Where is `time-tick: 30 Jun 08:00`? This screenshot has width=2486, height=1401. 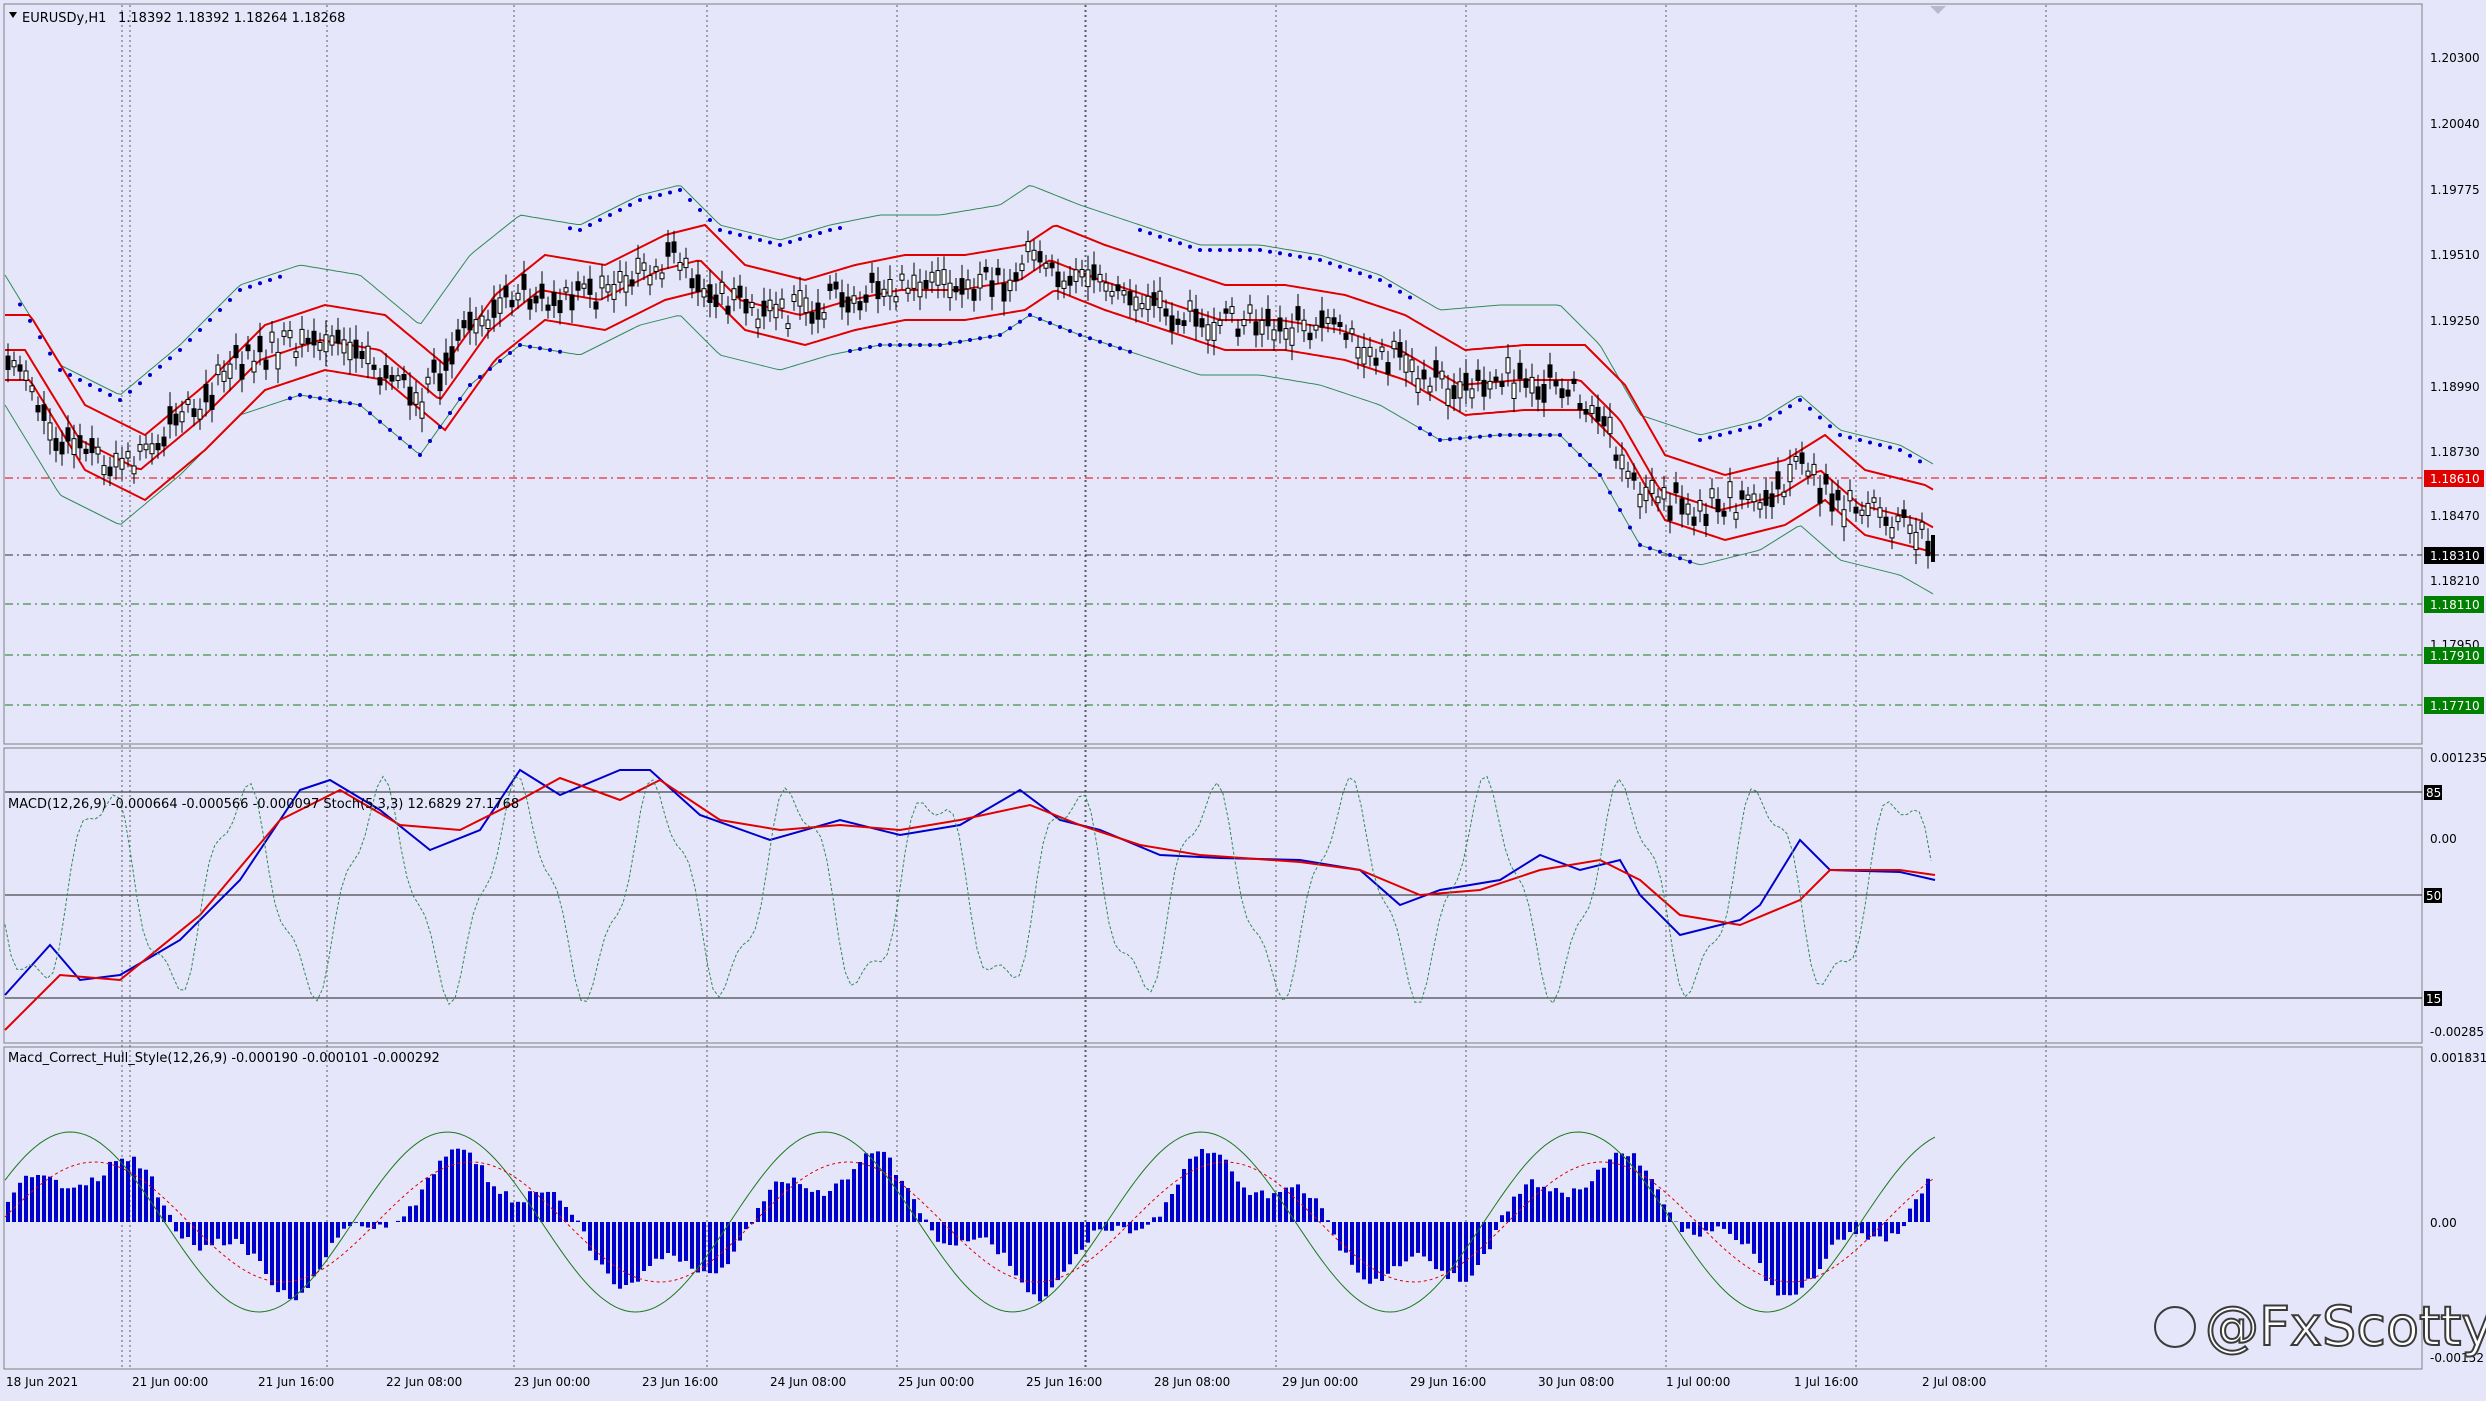
time-tick: 30 Jun 08:00 is located at coordinates (1576, 1382).